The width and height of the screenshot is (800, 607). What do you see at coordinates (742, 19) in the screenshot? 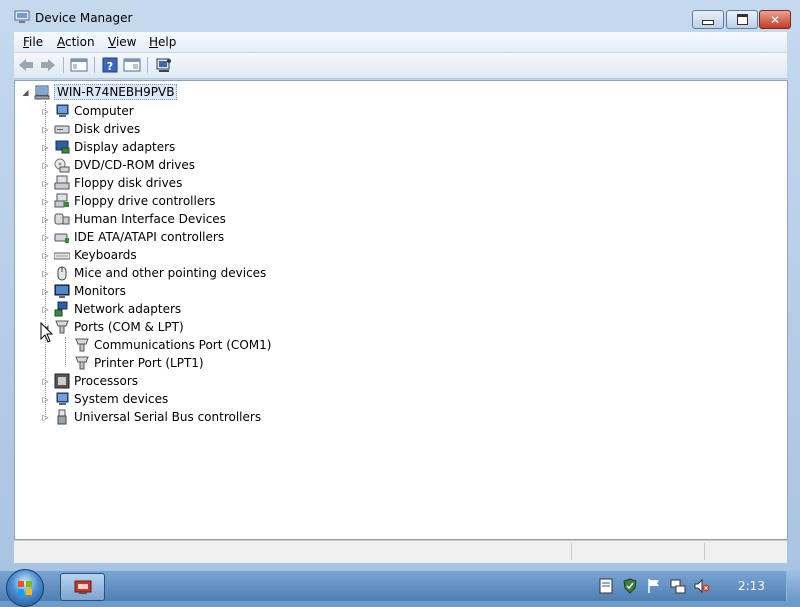
I see `maximize-button` at bounding box center [742, 19].